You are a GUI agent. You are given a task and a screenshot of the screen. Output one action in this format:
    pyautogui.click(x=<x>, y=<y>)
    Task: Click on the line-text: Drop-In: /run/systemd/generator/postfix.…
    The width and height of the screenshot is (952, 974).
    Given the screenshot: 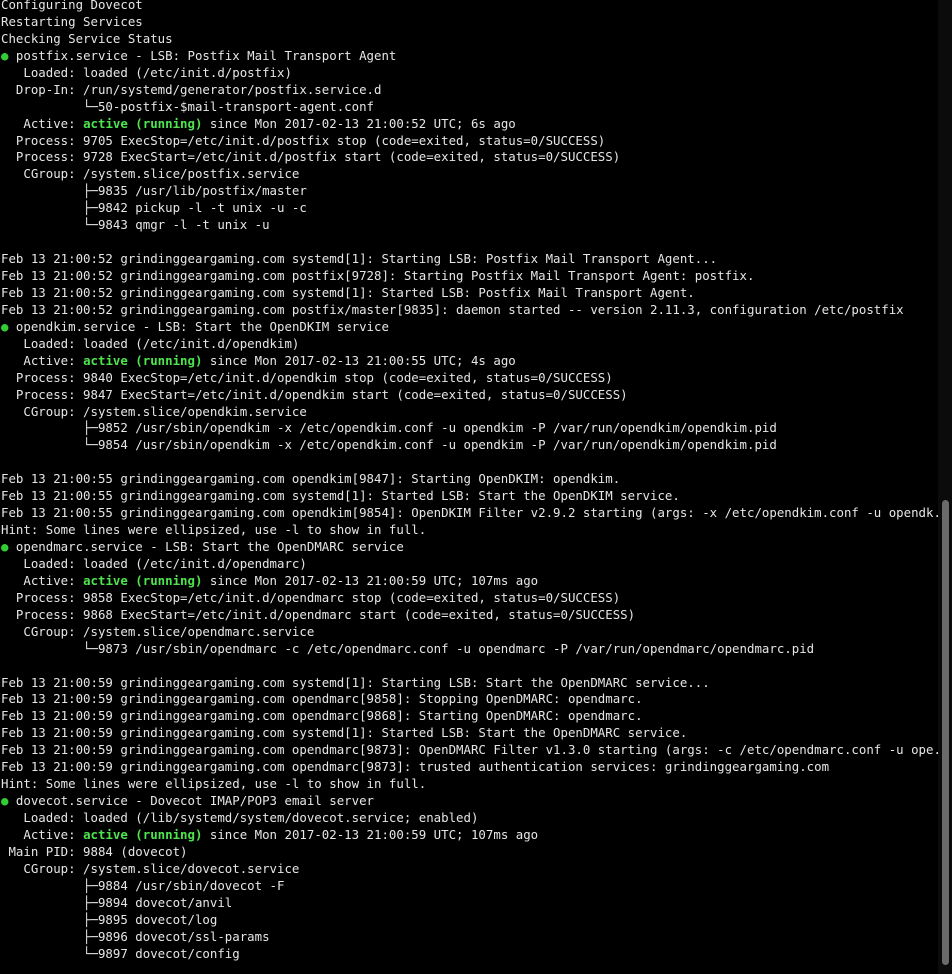 What is the action you would take?
    pyautogui.click(x=191, y=89)
    